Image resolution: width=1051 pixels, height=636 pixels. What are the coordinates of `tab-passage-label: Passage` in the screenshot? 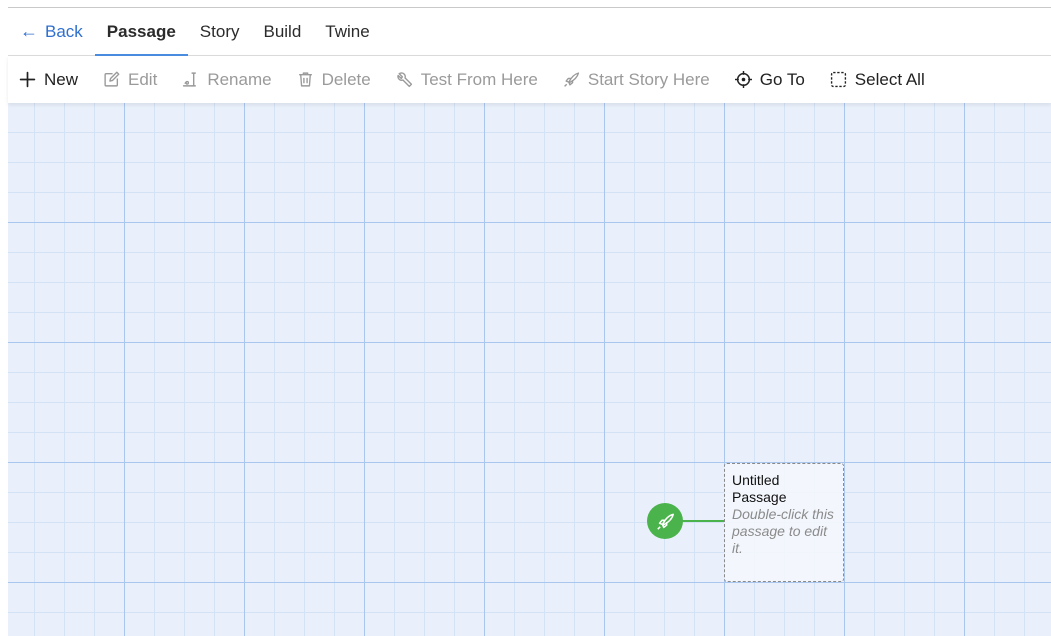 It's located at (141, 31).